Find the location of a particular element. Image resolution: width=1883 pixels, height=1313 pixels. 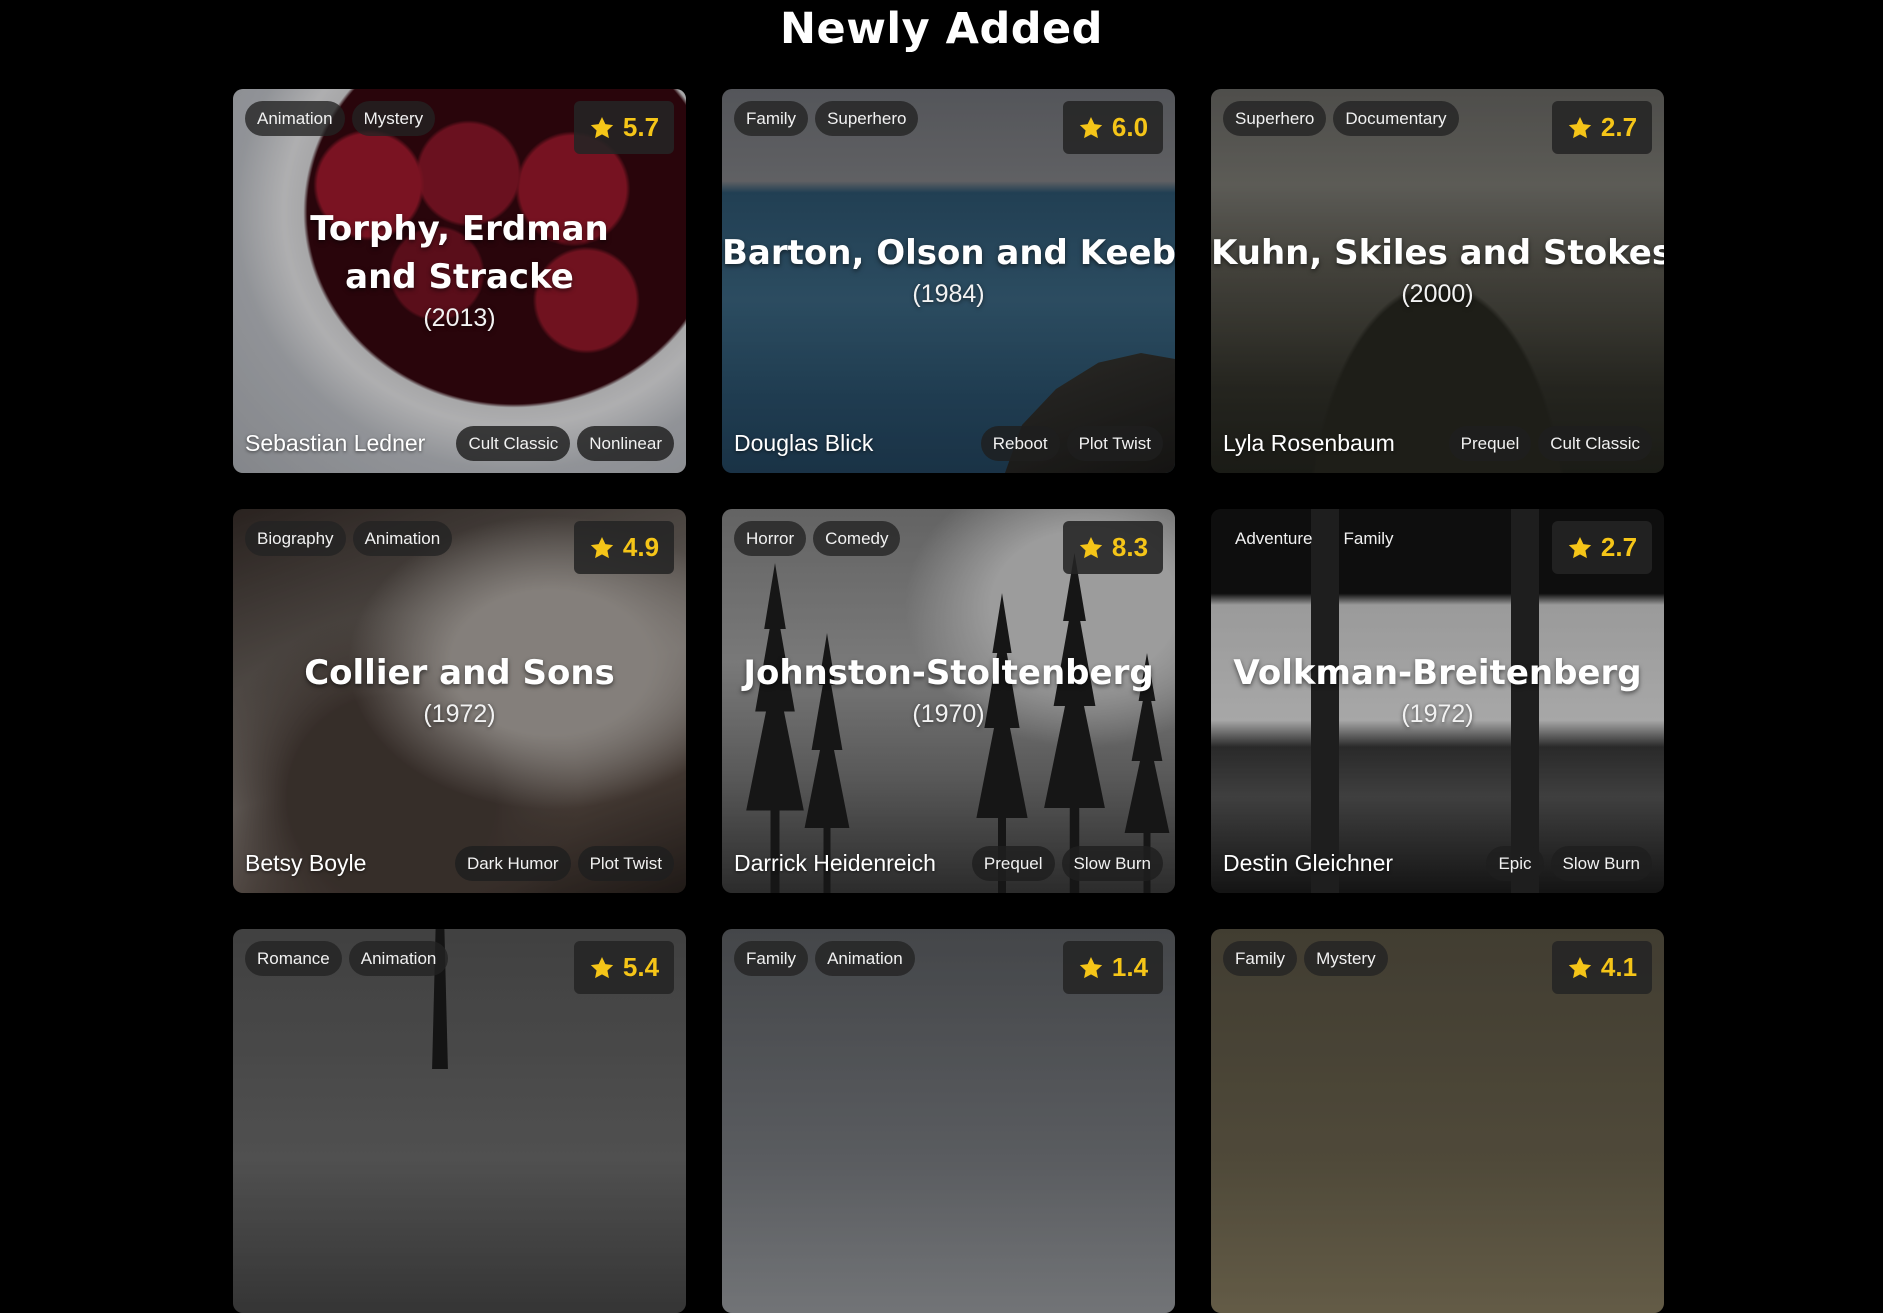

movie-title: Collier and Sons is located at coordinates (459, 673).